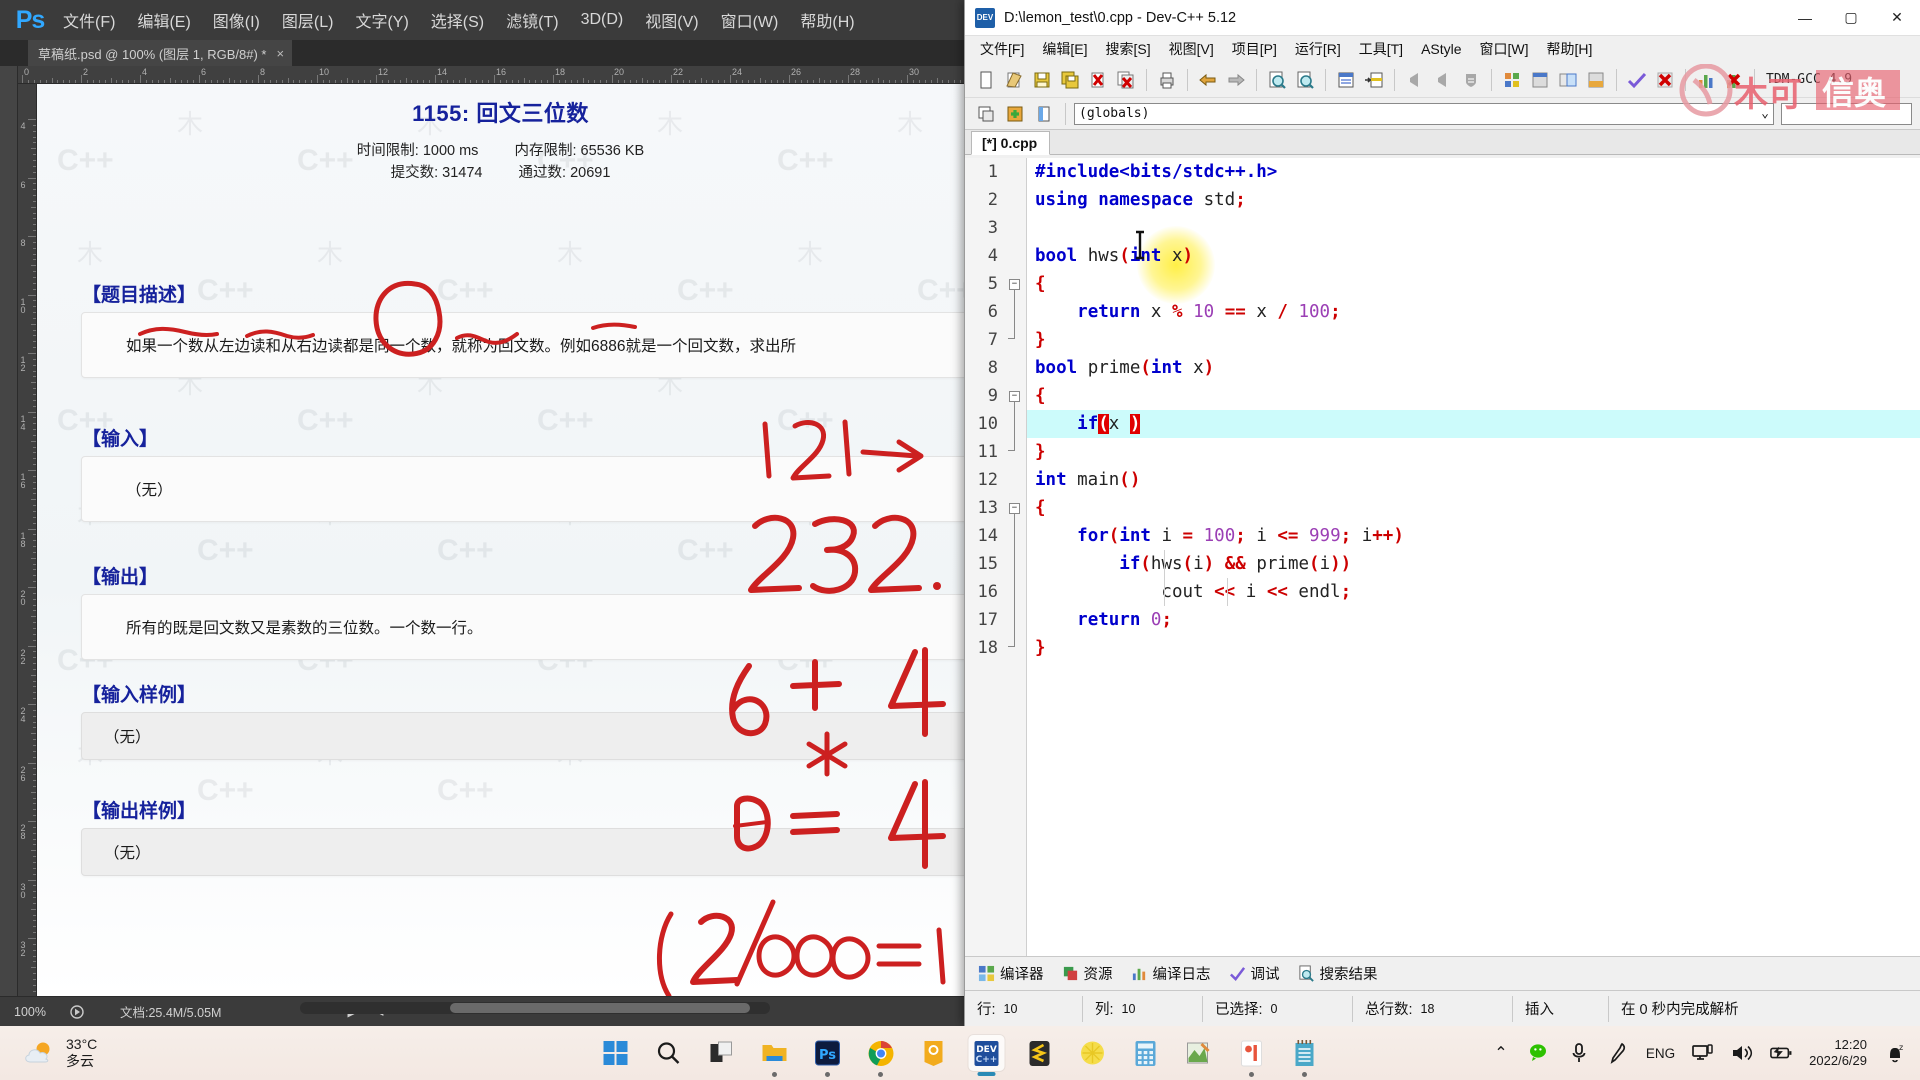 Image resolution: width=1920 pixels, height=1080 pixels. I want to click on panel-tab-log: 编译日志, so click(1171, 973).